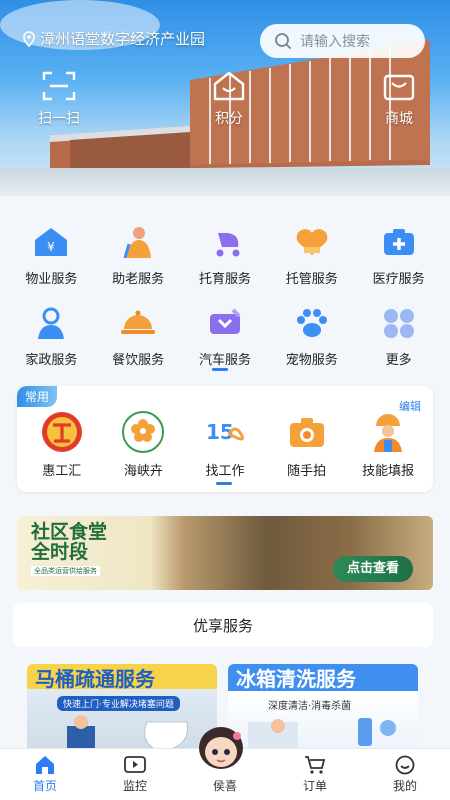 Image resolution: width=450 pixels, height=800 pixels. I want to click on service-label: 助老服务, so click(138, 279).